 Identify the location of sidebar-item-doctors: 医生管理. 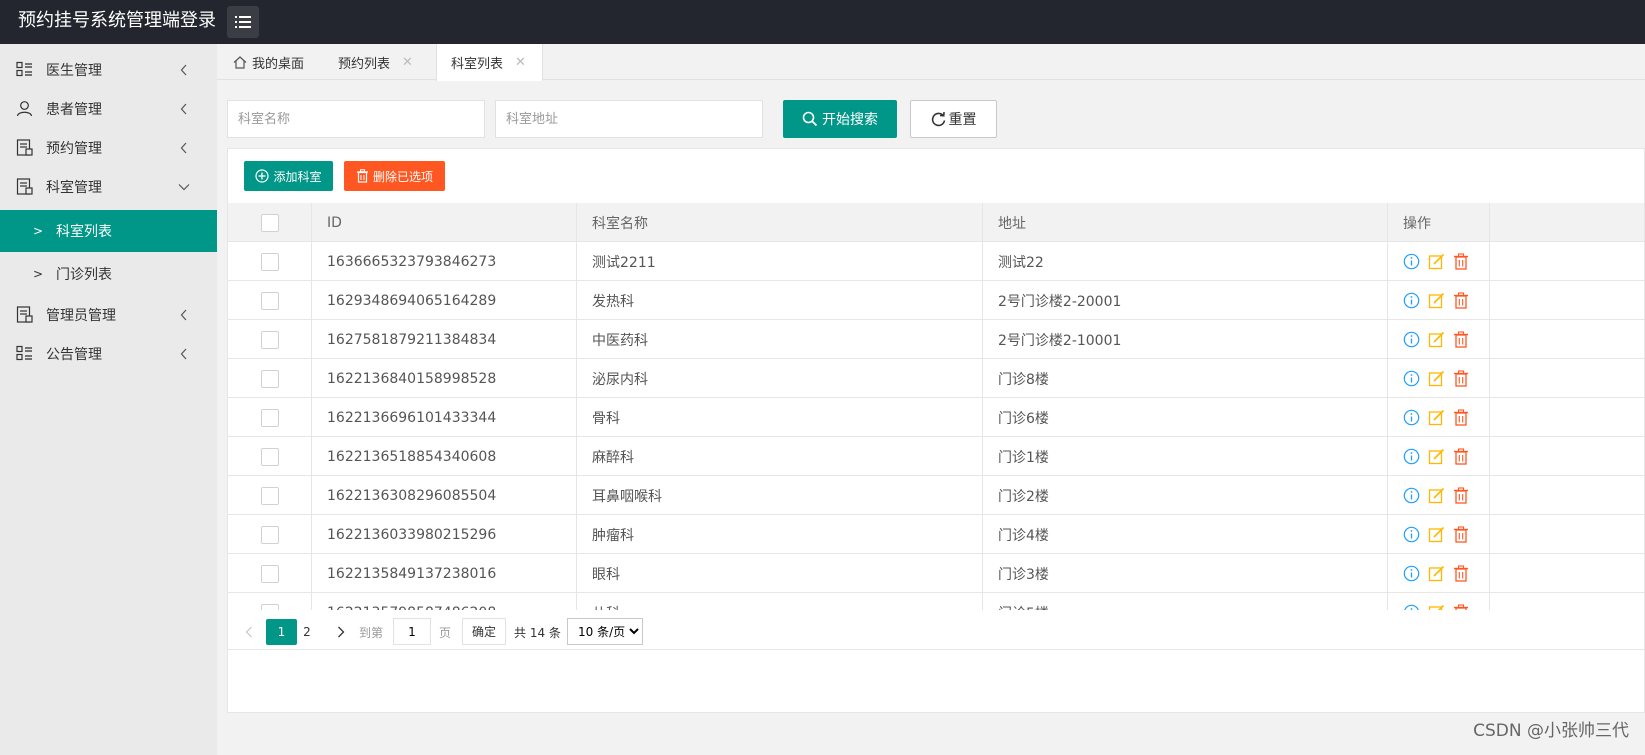
(108, 69).